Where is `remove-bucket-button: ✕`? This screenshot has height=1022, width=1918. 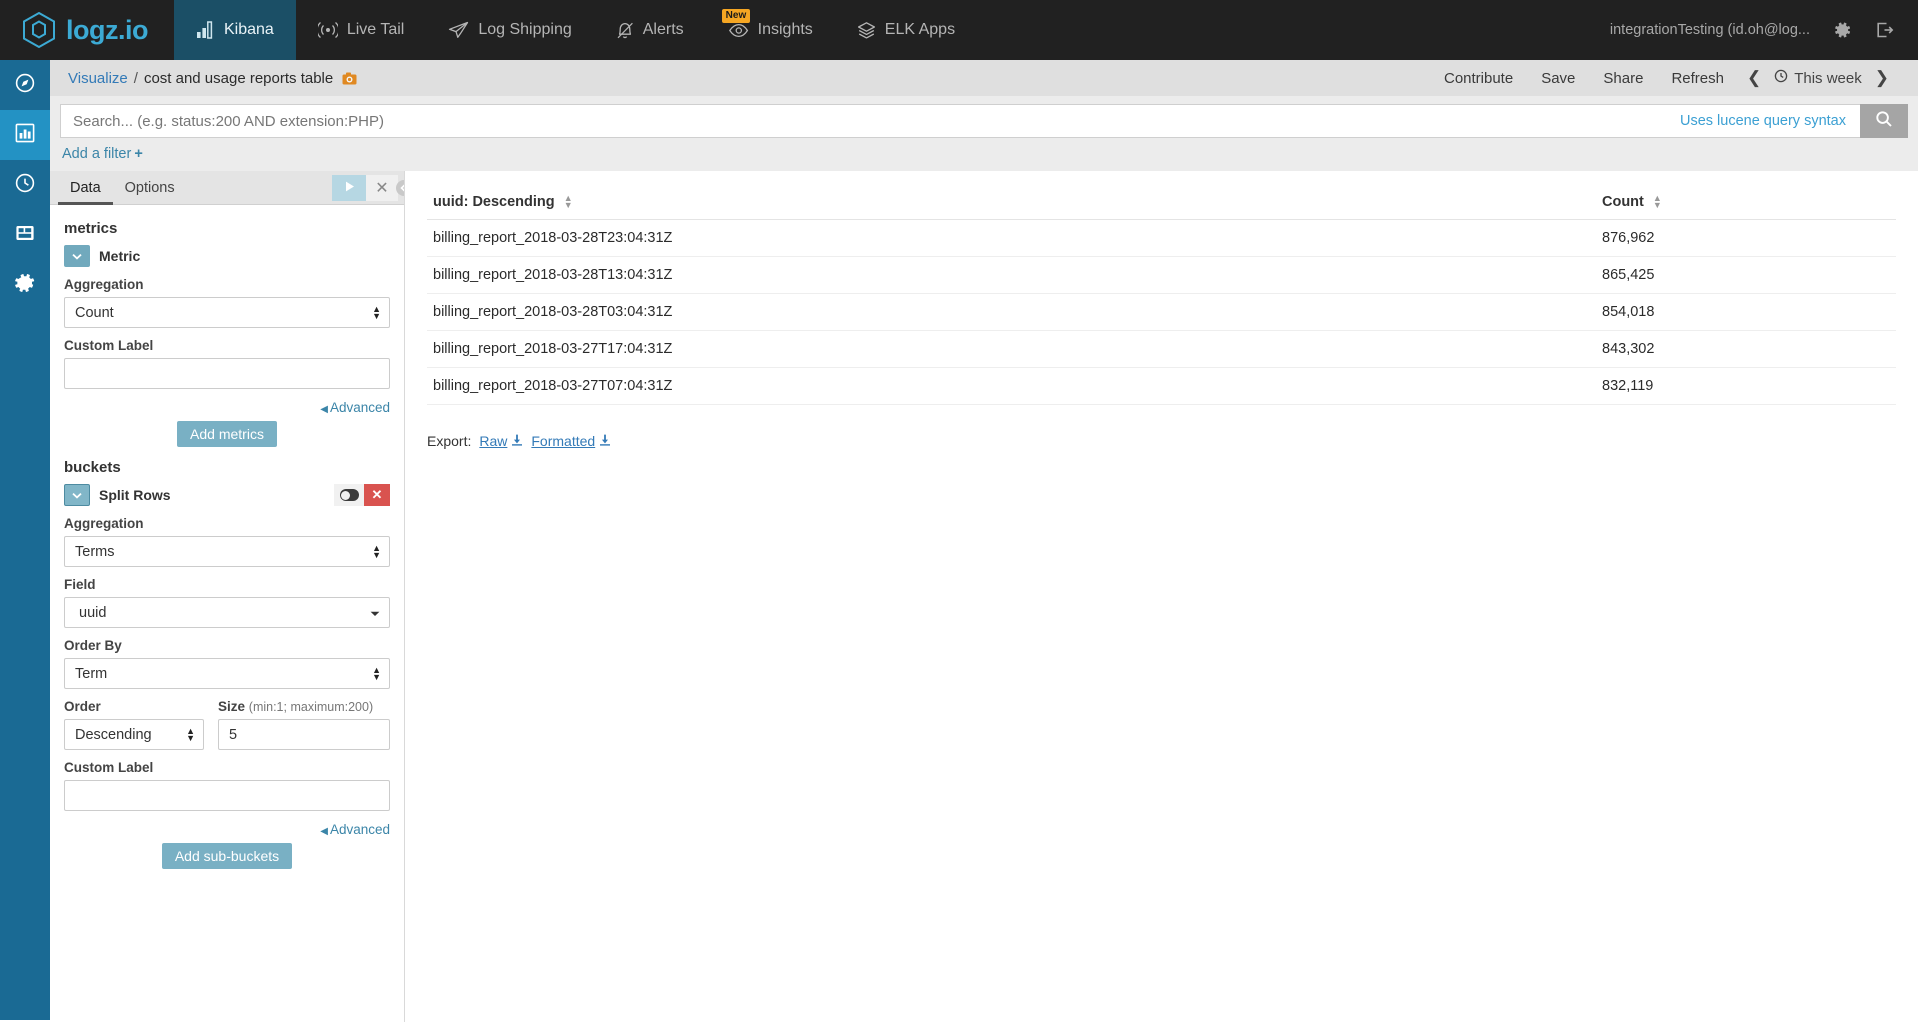 remove-bucket-button: ✕ is located at coordinates (377, 495).